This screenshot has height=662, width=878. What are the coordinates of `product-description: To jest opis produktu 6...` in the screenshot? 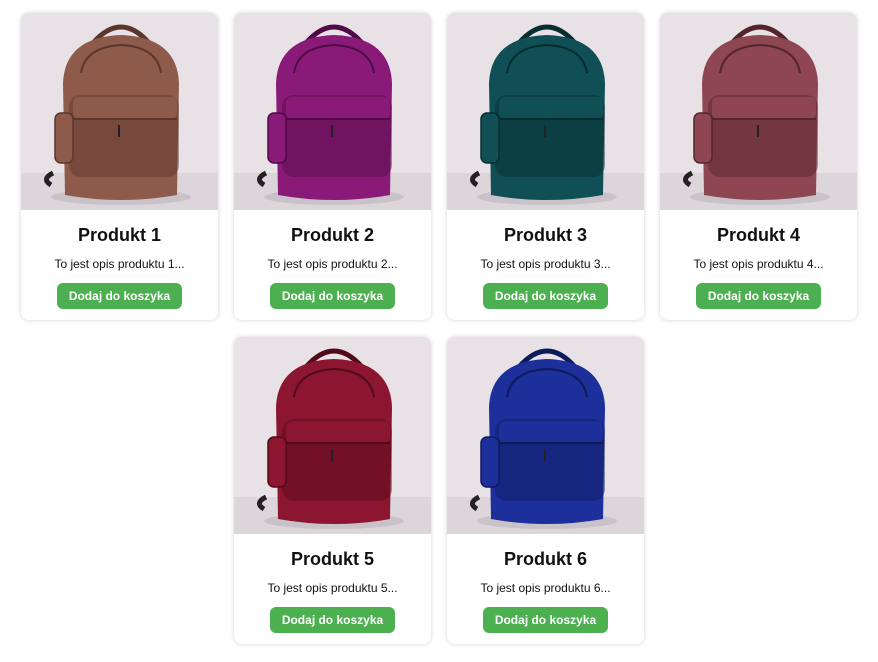 It's located at (545, 588).